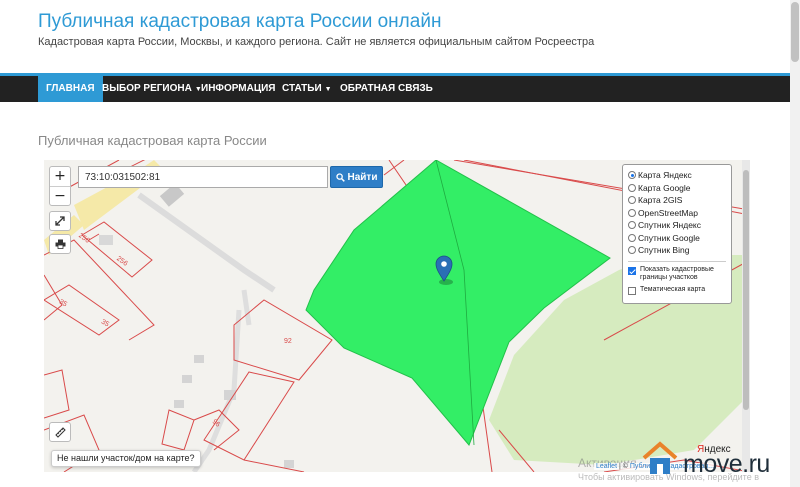 Image resolution: width=800 pixels, height=487 pixels. I want to click on nav-item-info: ИНФОРМАЦИЯ, so click(238, 89).